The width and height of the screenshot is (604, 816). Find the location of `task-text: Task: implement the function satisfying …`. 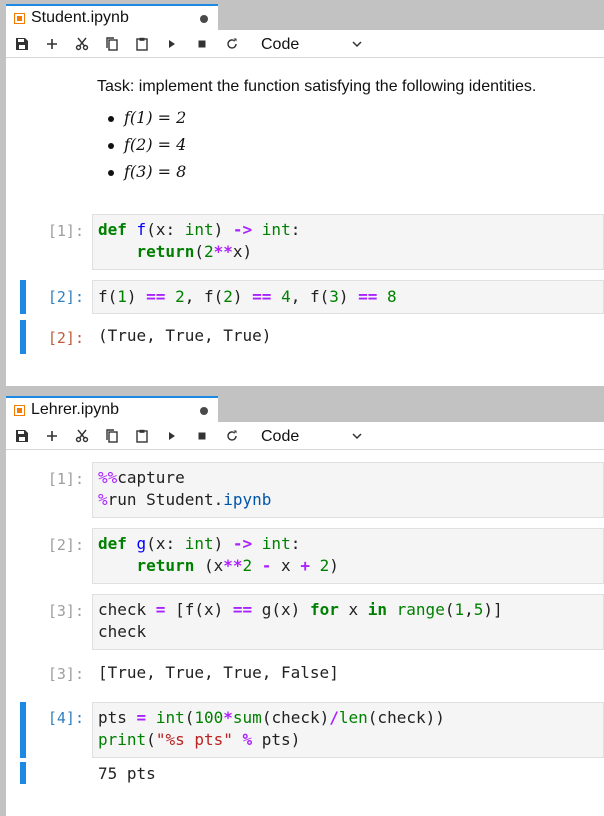

task-text: Task: implement the function satisfying … is located at coordinates (317, 86).